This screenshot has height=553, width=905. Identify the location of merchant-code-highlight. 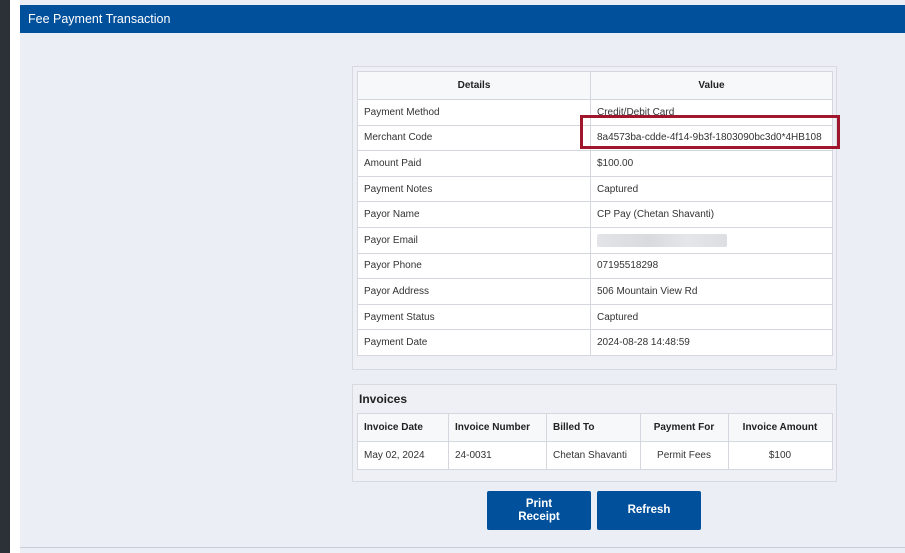
(710, 132).